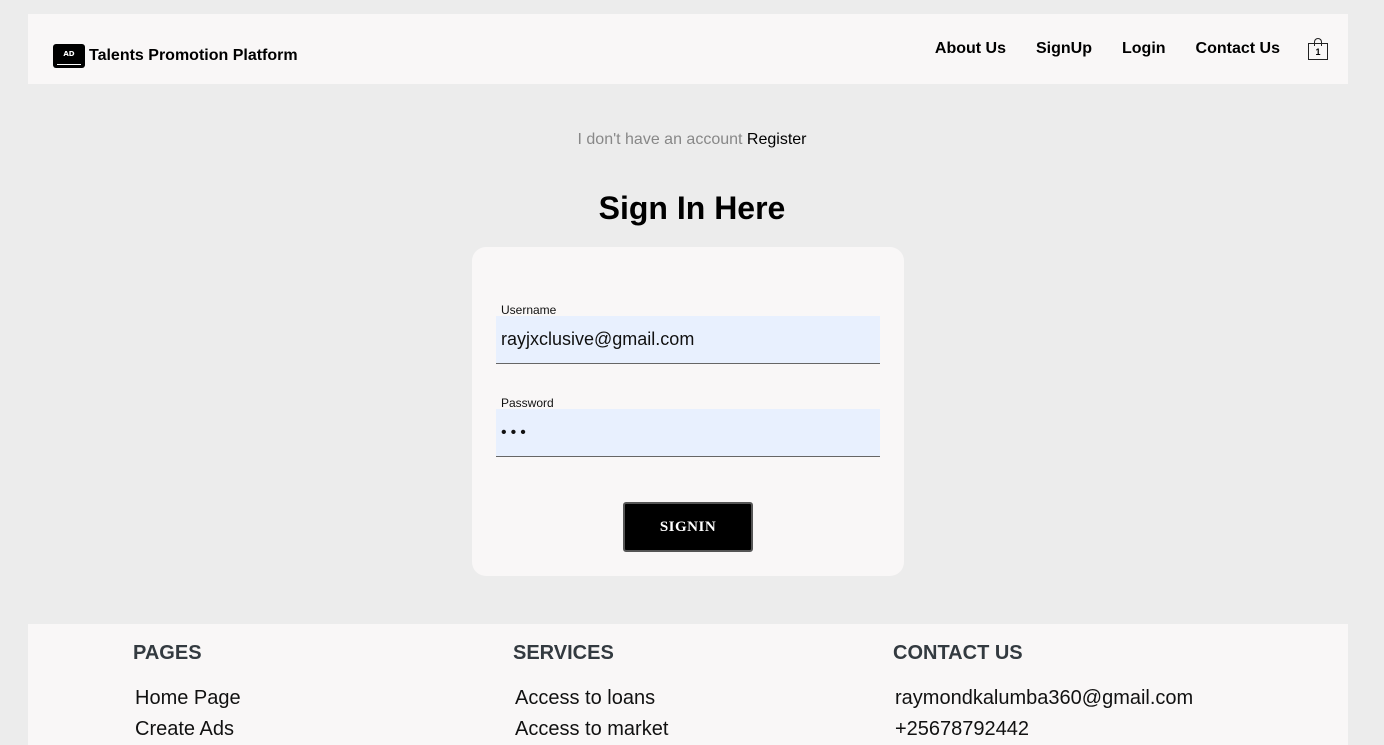 This screenshot has width=1384, height=745. I want to click on ad-logo-icon: AD, so click(69, 56).